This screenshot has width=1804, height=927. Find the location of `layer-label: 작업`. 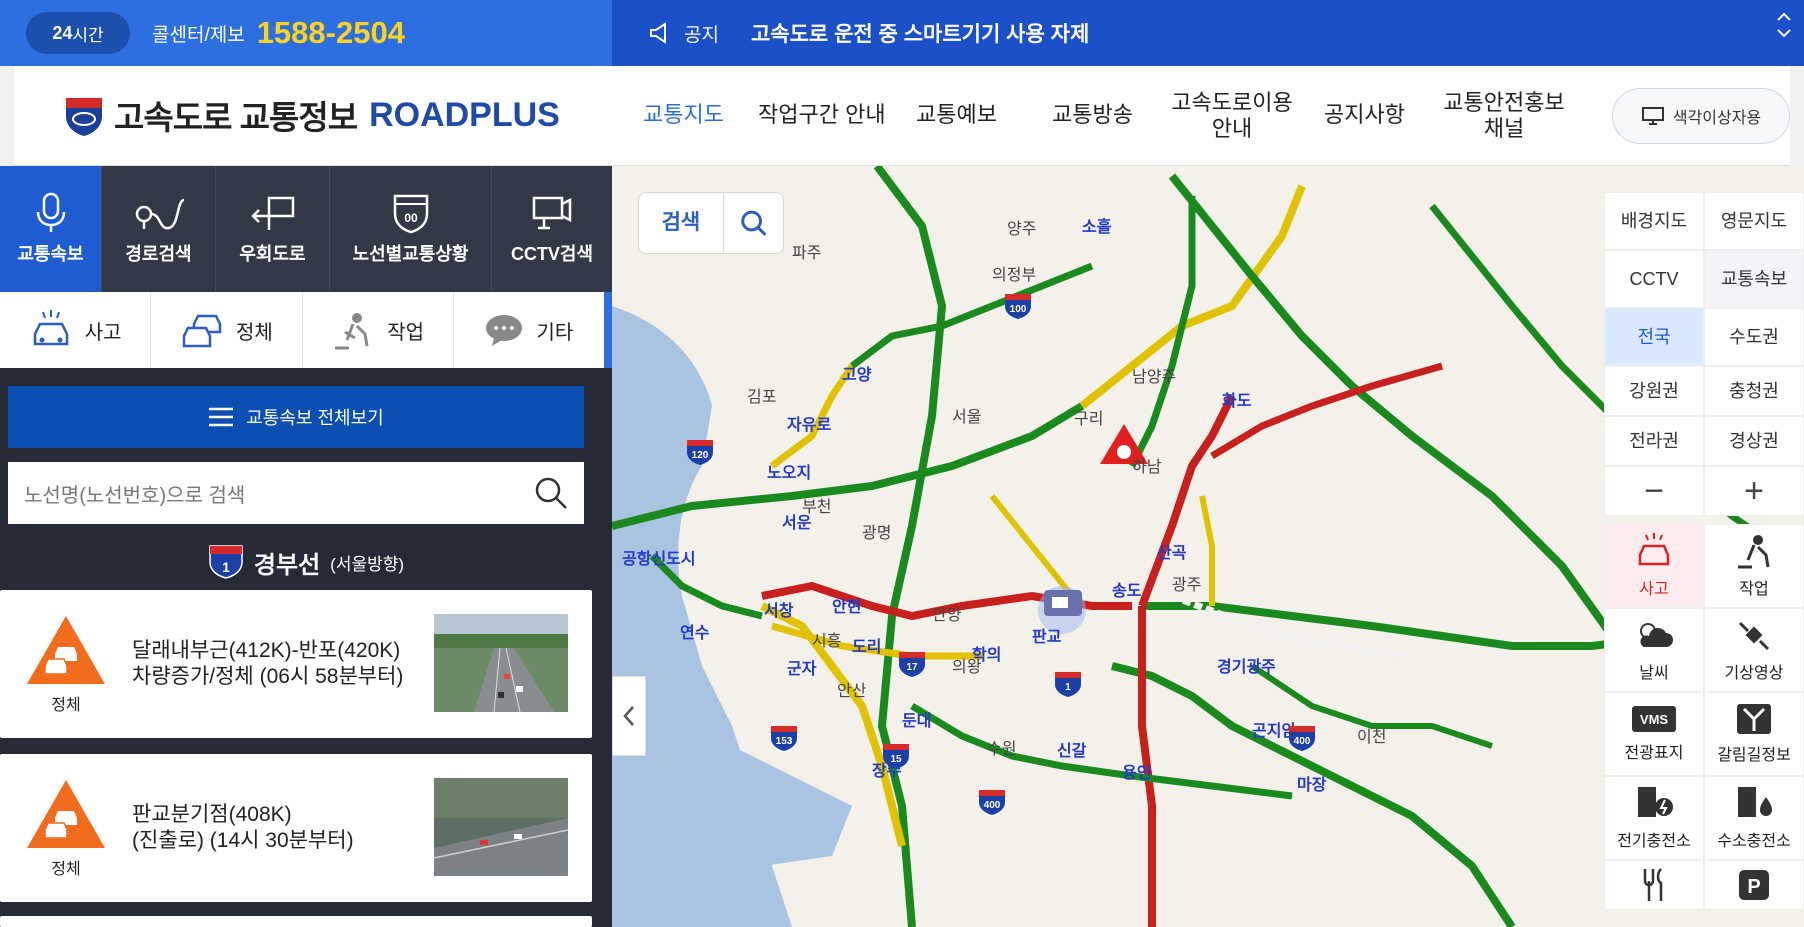

layer-label: 작업 is located at coordinates (1754, 589).